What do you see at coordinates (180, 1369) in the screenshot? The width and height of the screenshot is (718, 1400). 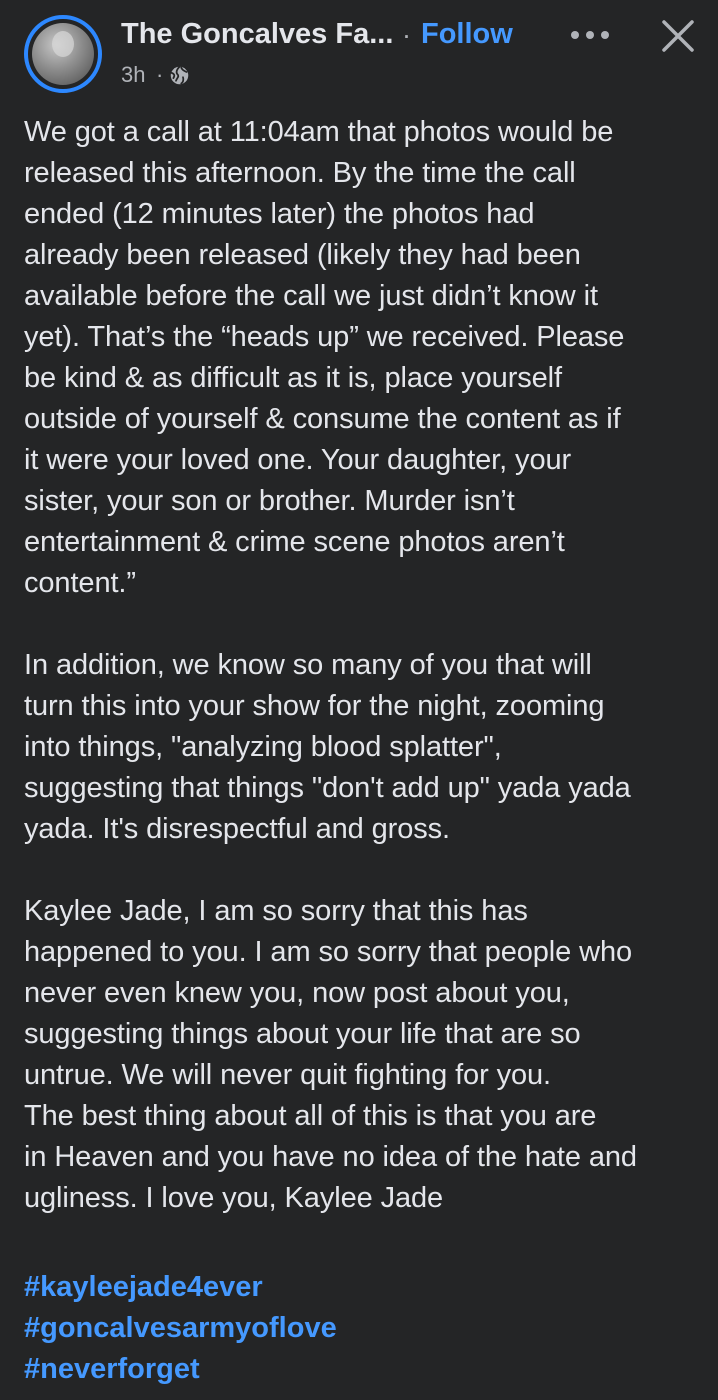 I see `hashtag-link: #neverforget` at bounding box center [180, 1369].